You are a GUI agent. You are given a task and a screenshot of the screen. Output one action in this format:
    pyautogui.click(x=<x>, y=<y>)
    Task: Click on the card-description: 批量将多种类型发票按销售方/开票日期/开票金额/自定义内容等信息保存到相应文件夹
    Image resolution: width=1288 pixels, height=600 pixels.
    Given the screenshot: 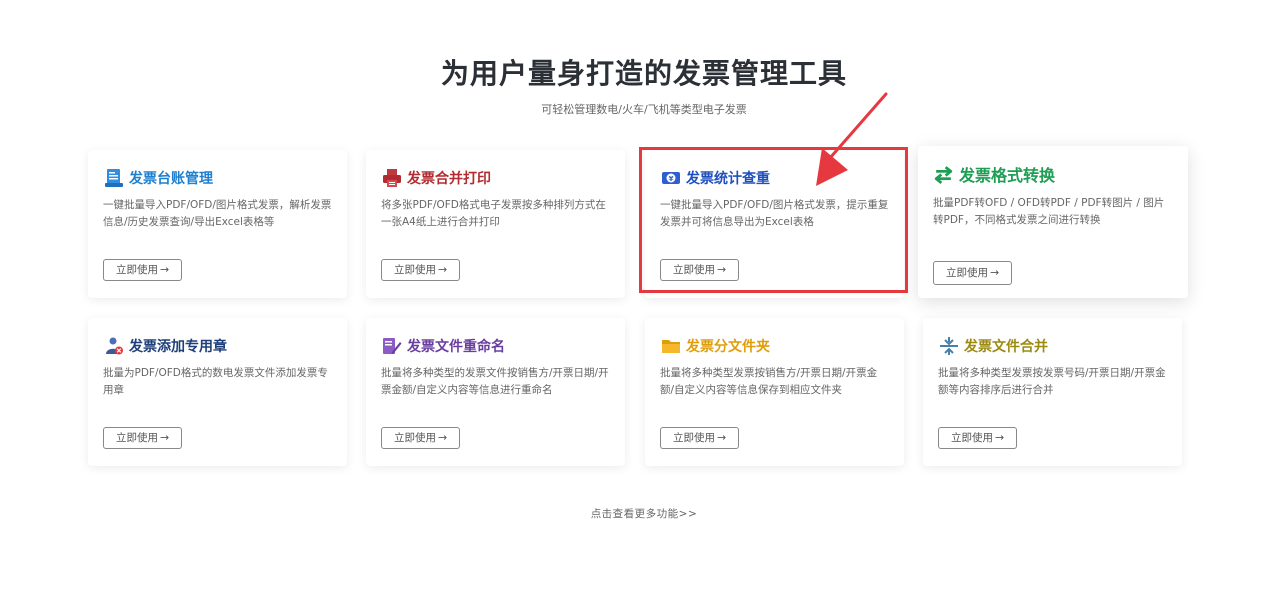 What is the action you would take?
    pyautogui.click(x=769, y=381)
    